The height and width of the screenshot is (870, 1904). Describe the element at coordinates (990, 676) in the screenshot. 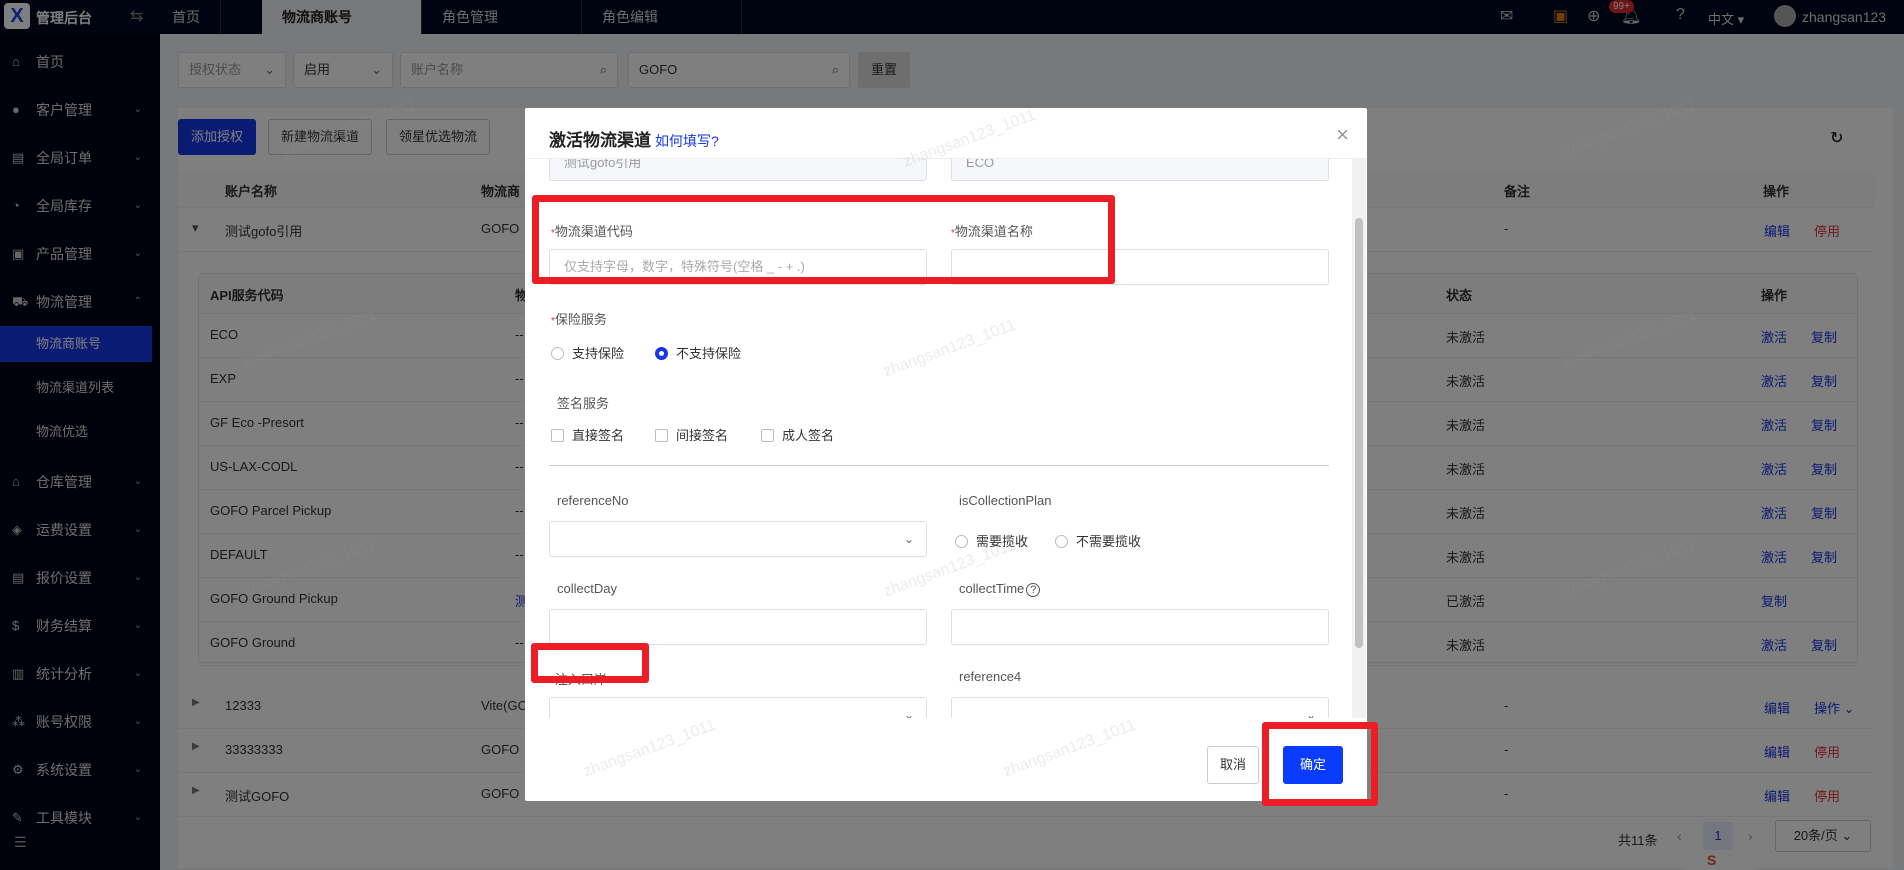

I see `reference4-label: reference4` at that location.